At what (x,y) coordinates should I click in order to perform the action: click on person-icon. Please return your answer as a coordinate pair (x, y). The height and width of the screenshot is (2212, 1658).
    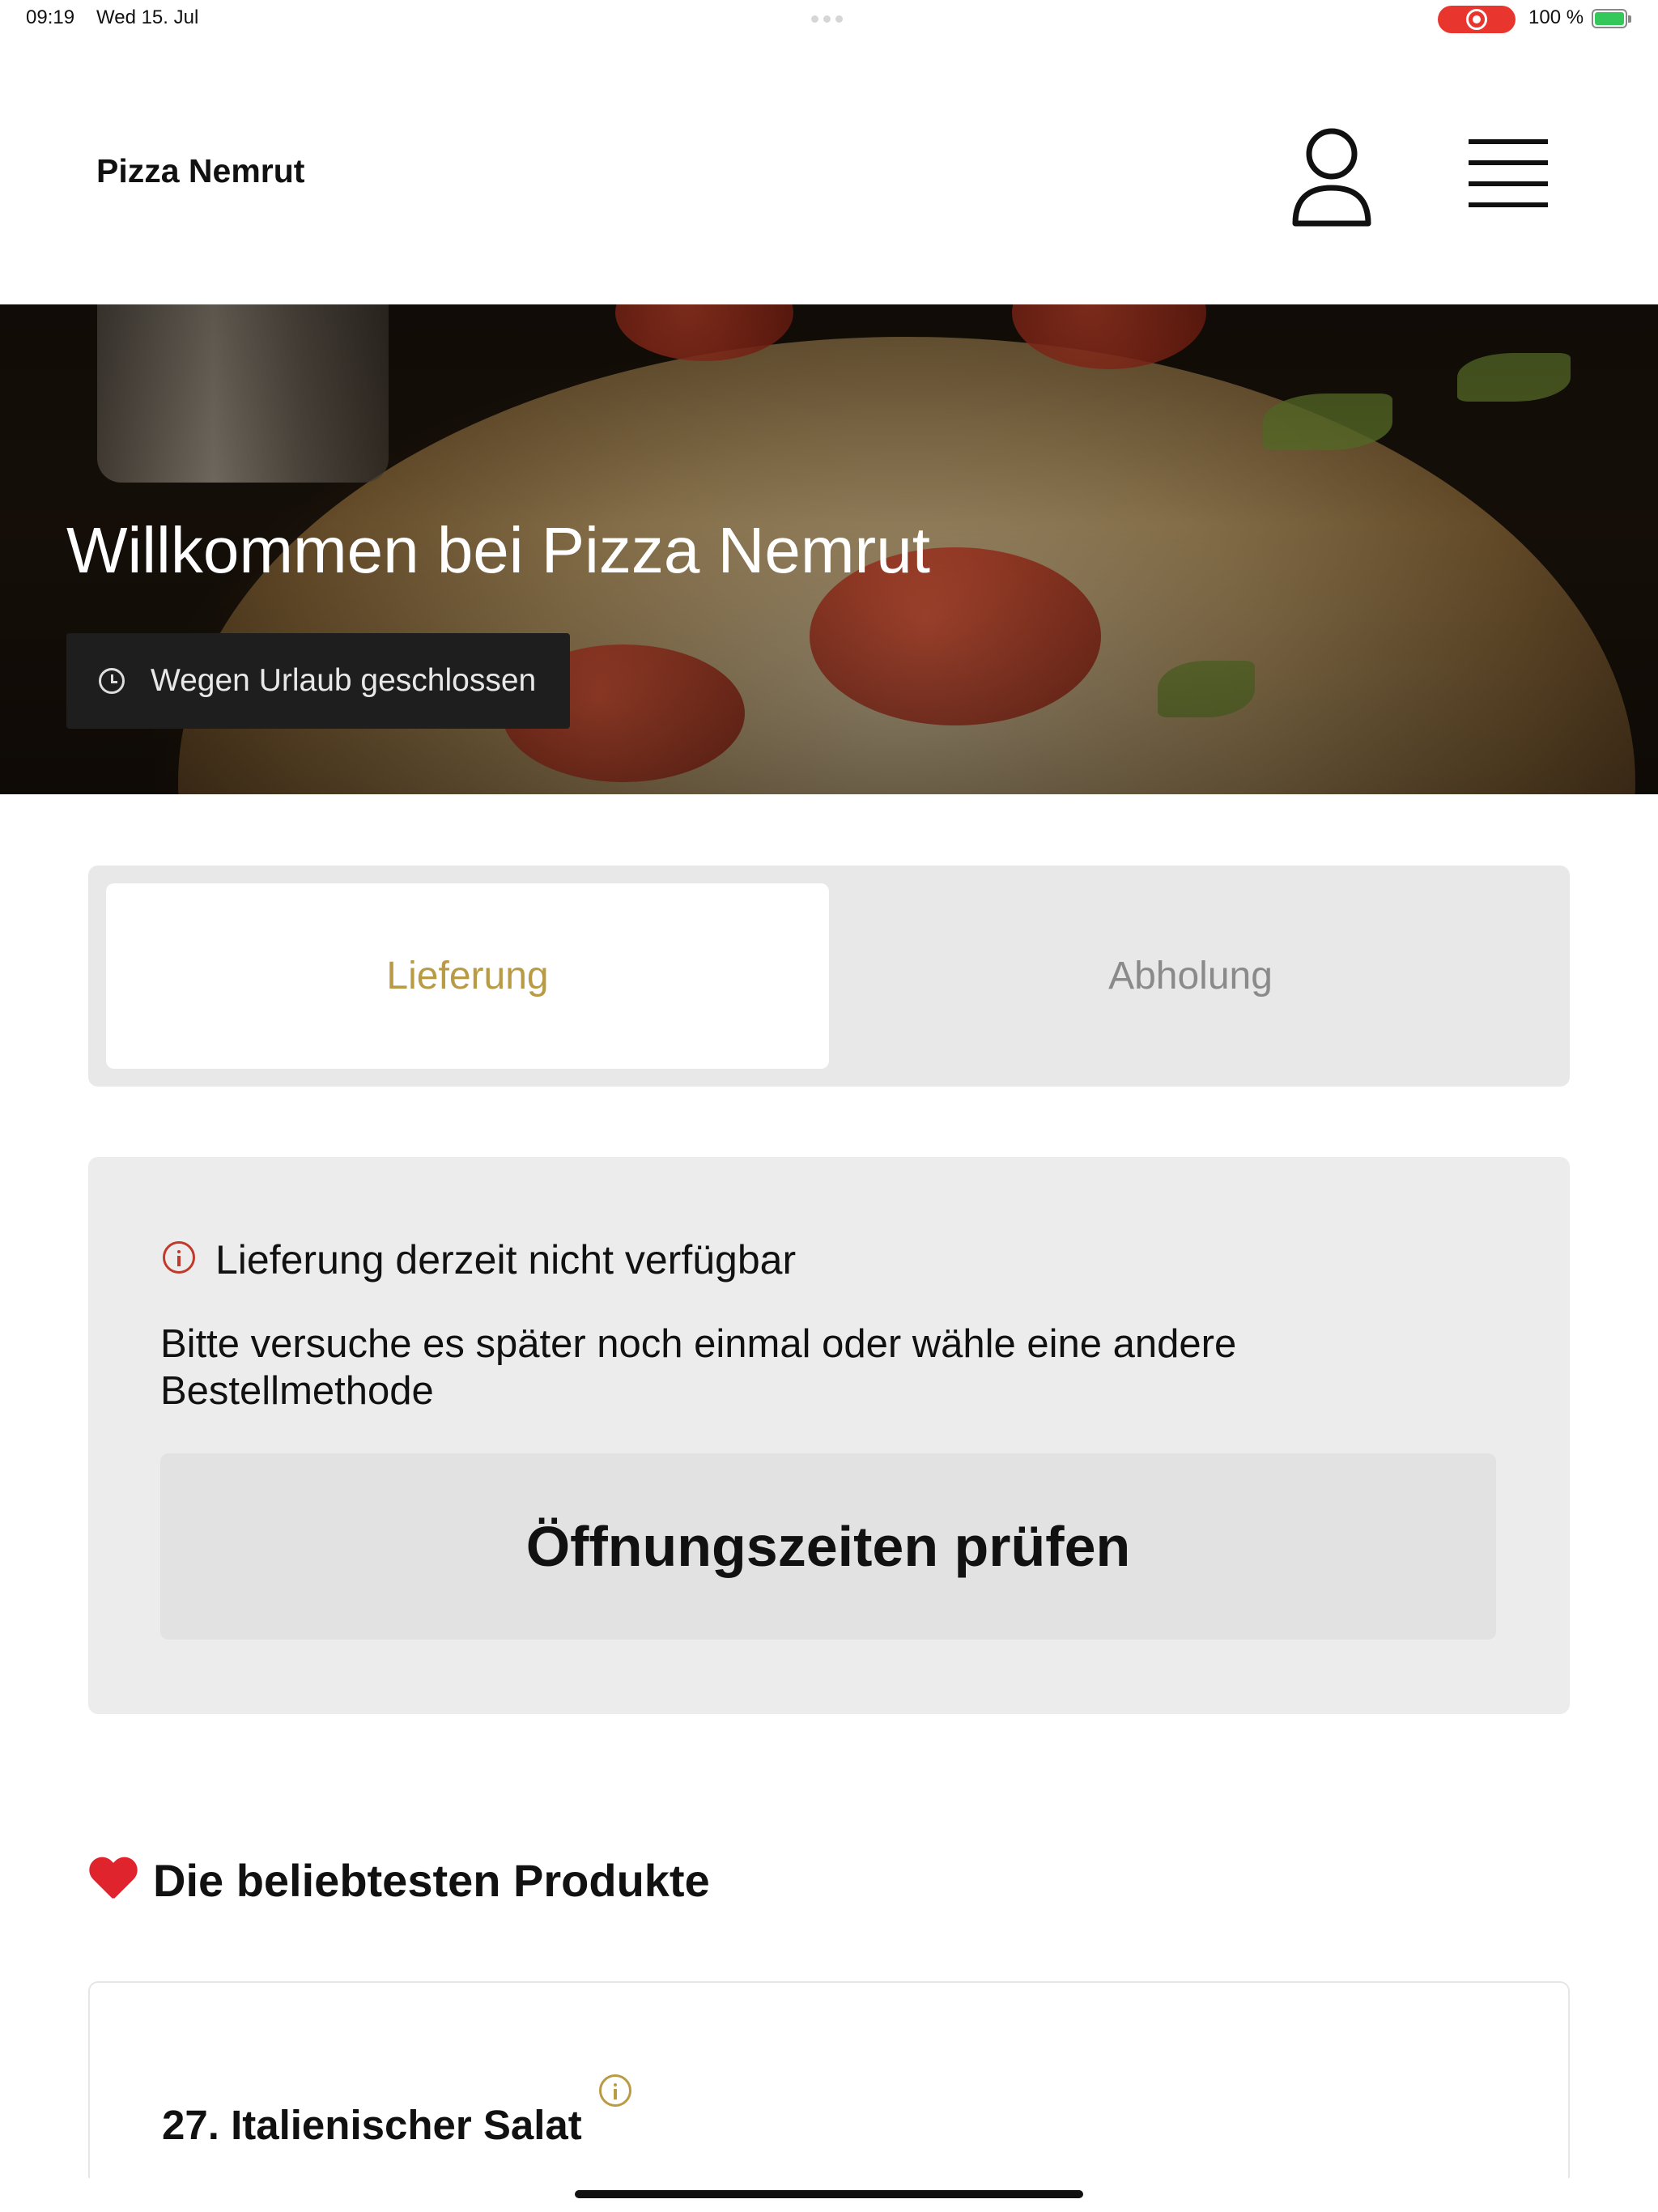
    Looking at the image, I should click on (1331, 177).